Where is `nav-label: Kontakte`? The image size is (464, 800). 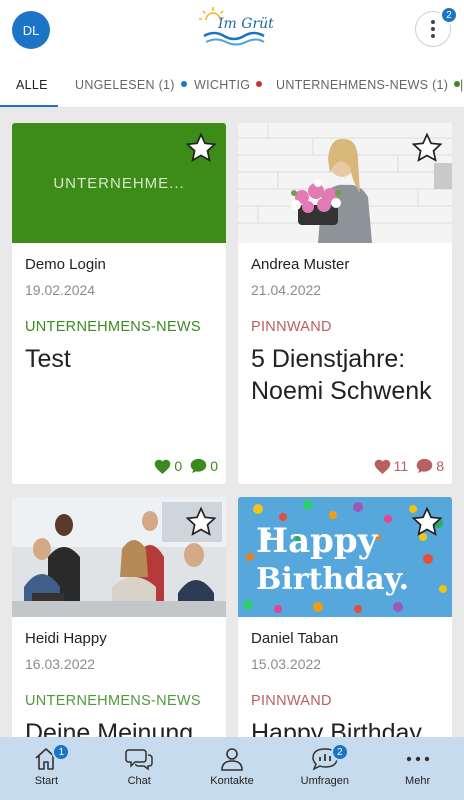 nav-label: Kontakte is located at coordinates (232, 781).